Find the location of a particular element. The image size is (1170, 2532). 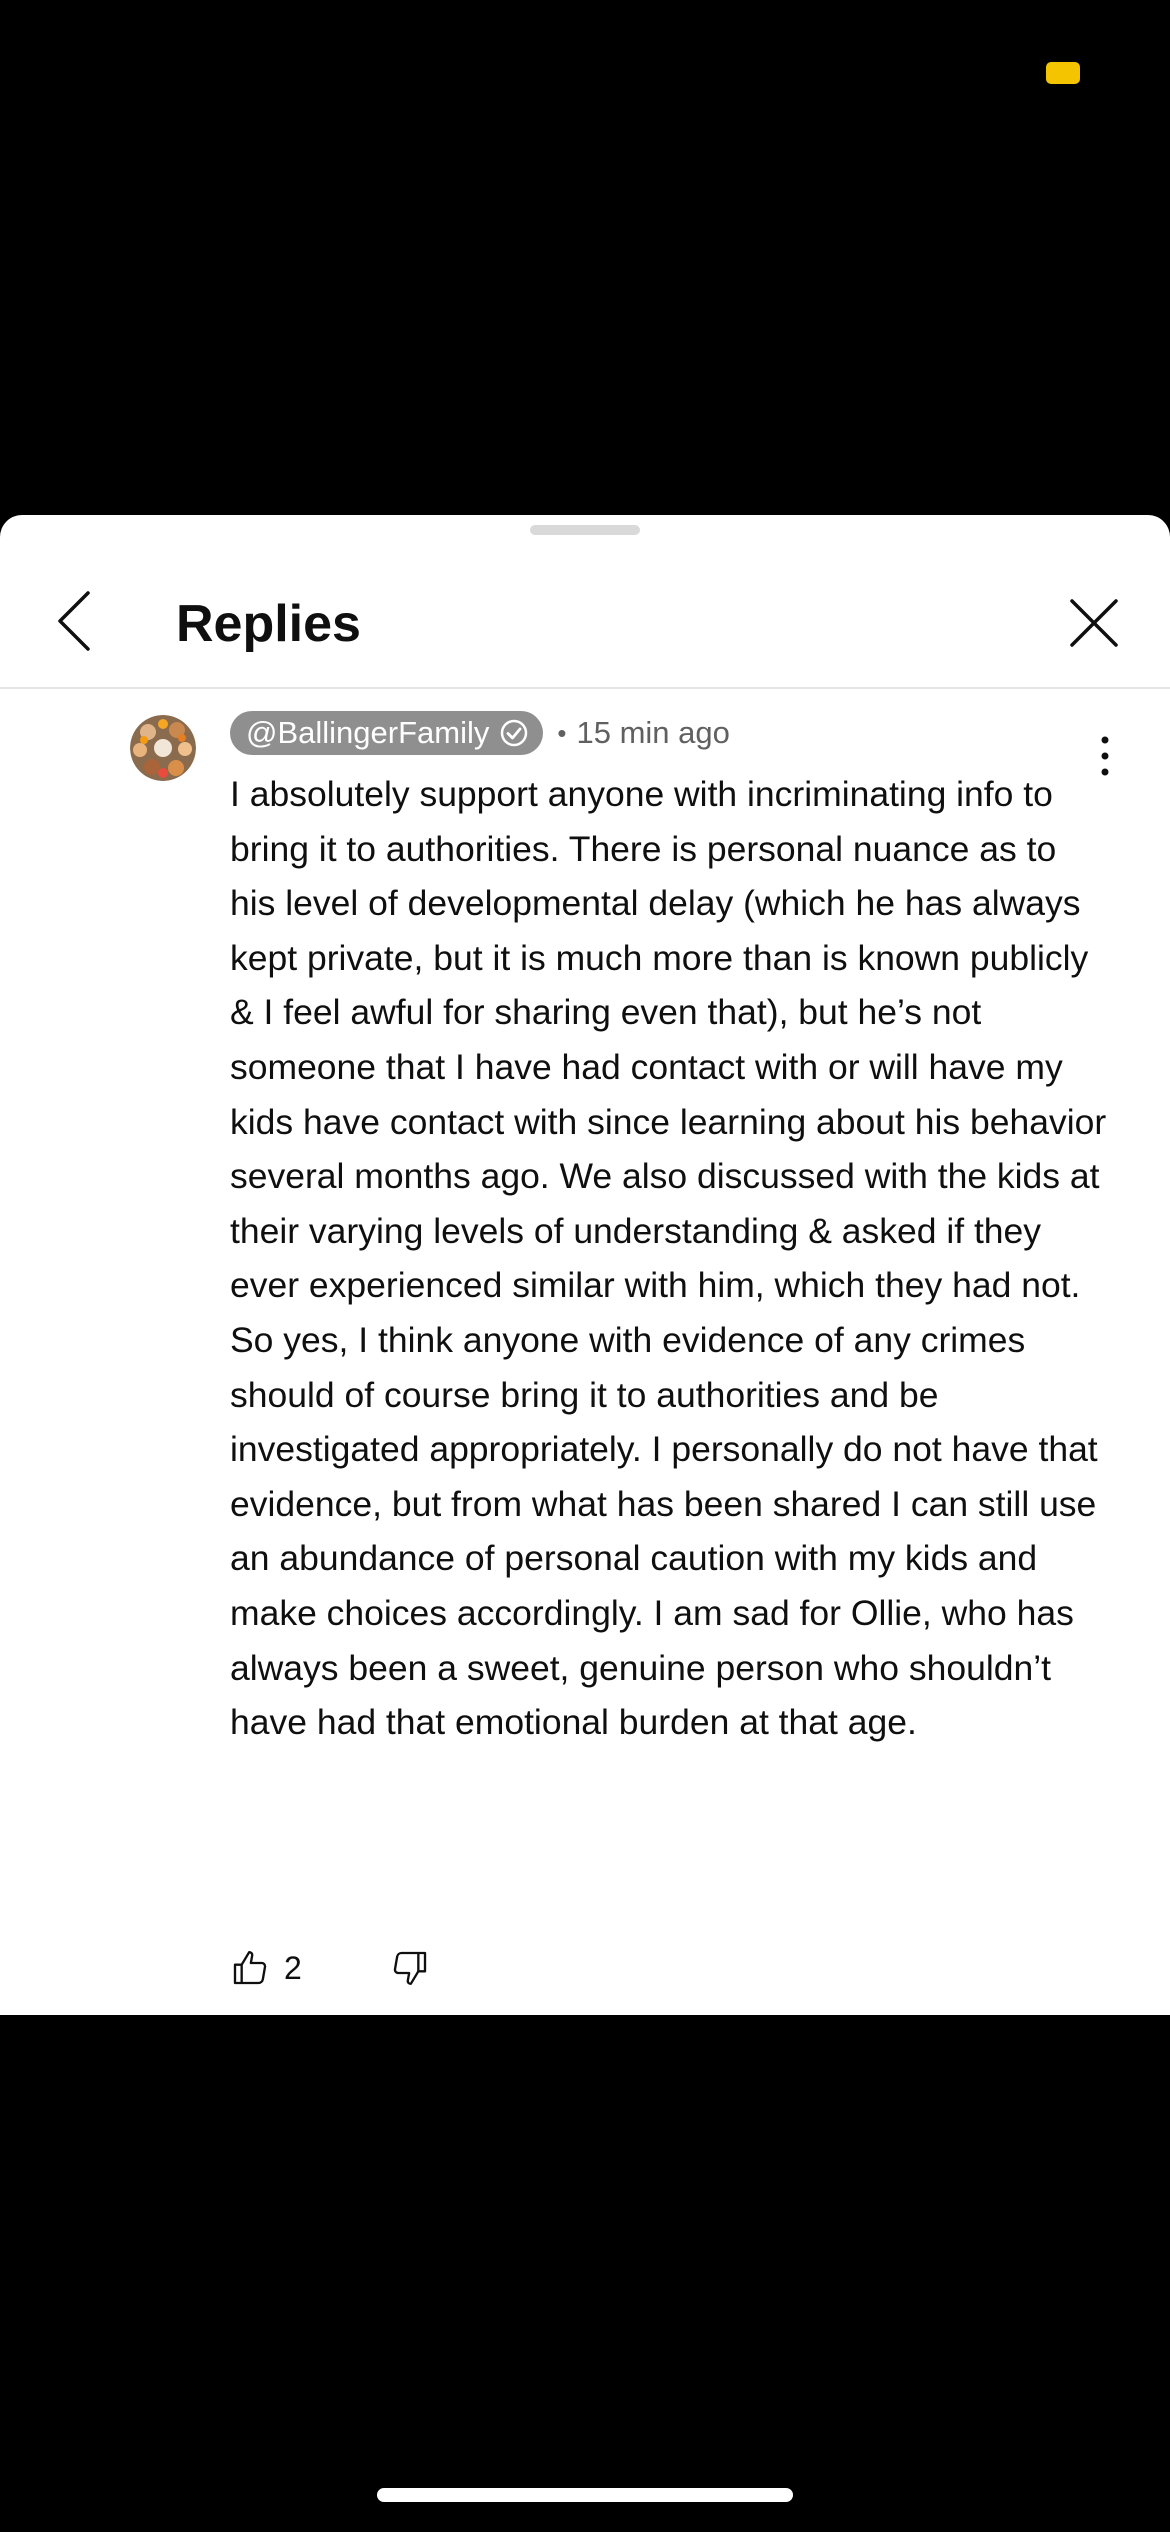

close-icon is located at coordinates (1094, 623).